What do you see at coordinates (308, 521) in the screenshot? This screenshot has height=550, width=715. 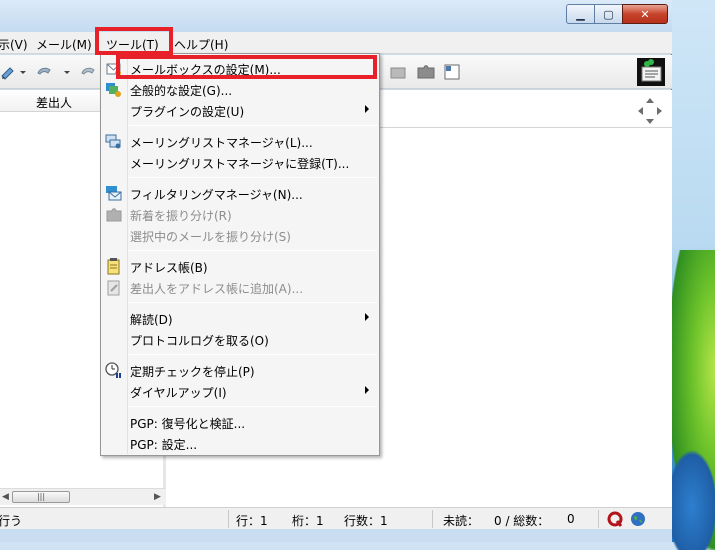 I see `status-column: 桁：1` at bounding box center [308, 521].